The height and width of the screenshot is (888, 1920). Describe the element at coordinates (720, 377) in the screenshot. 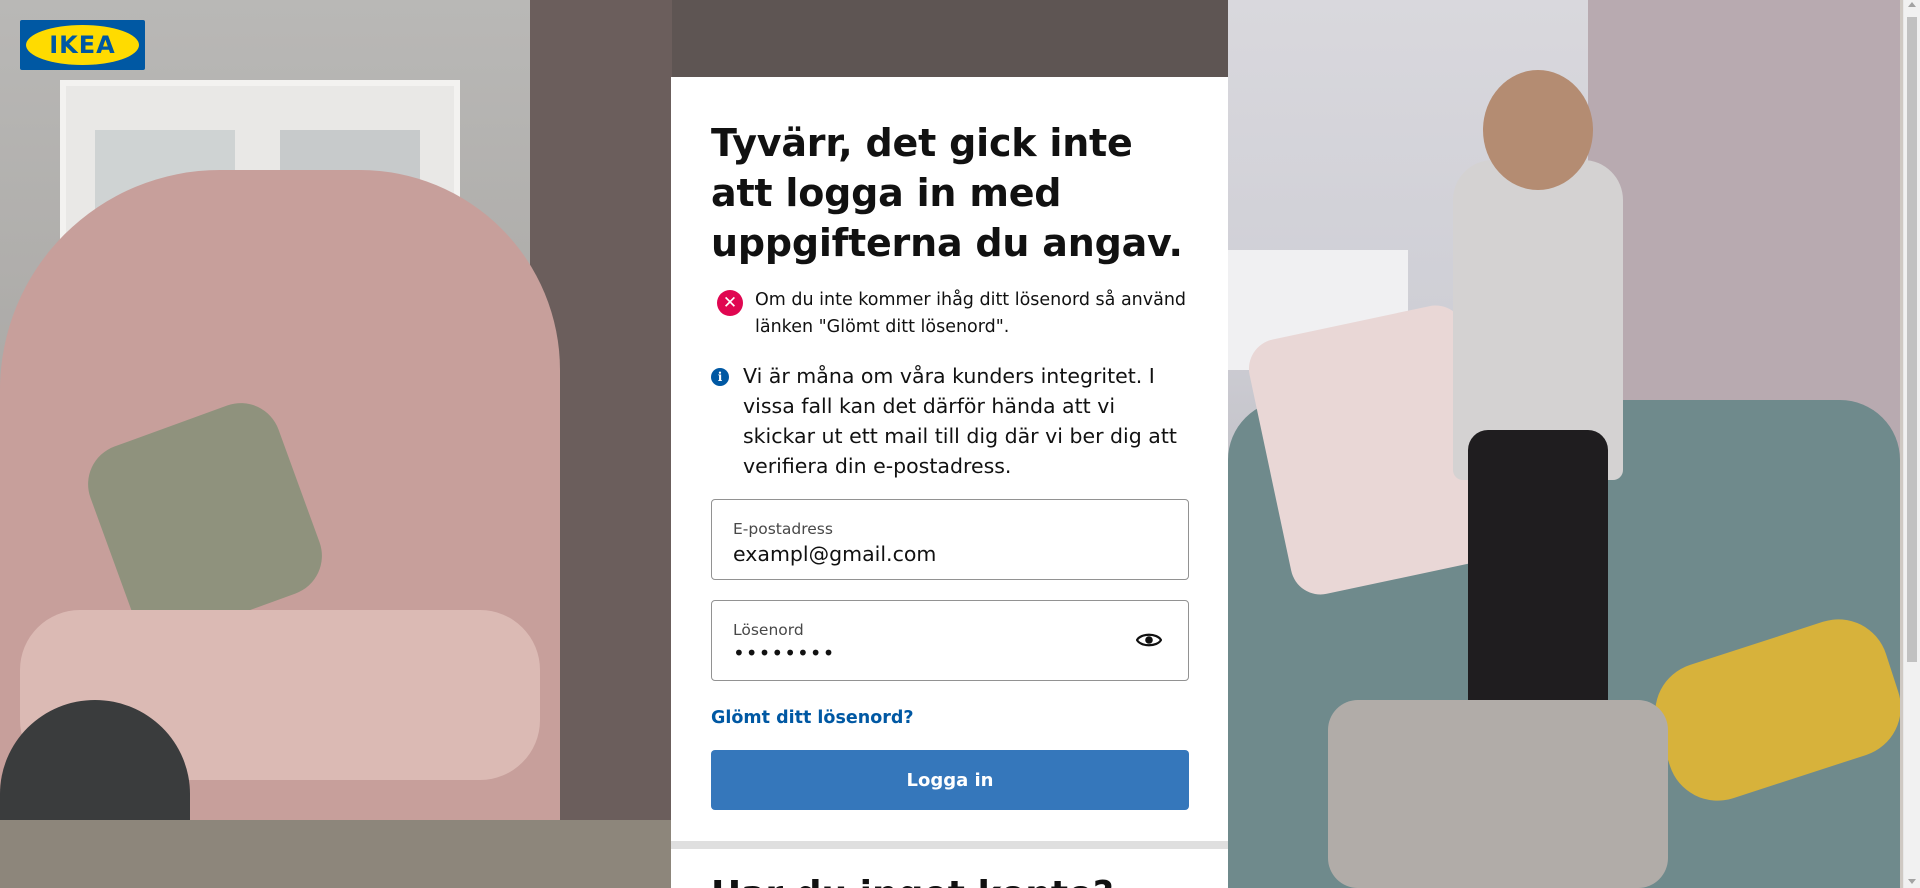

I see `info-icon: i` at that location.